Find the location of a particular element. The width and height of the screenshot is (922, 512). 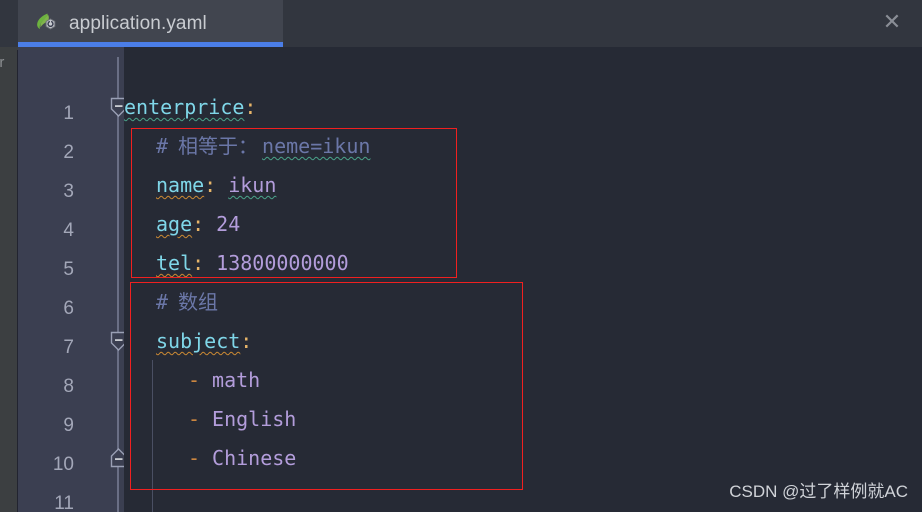

line-number: 2 is located at coordinates (68, 152).